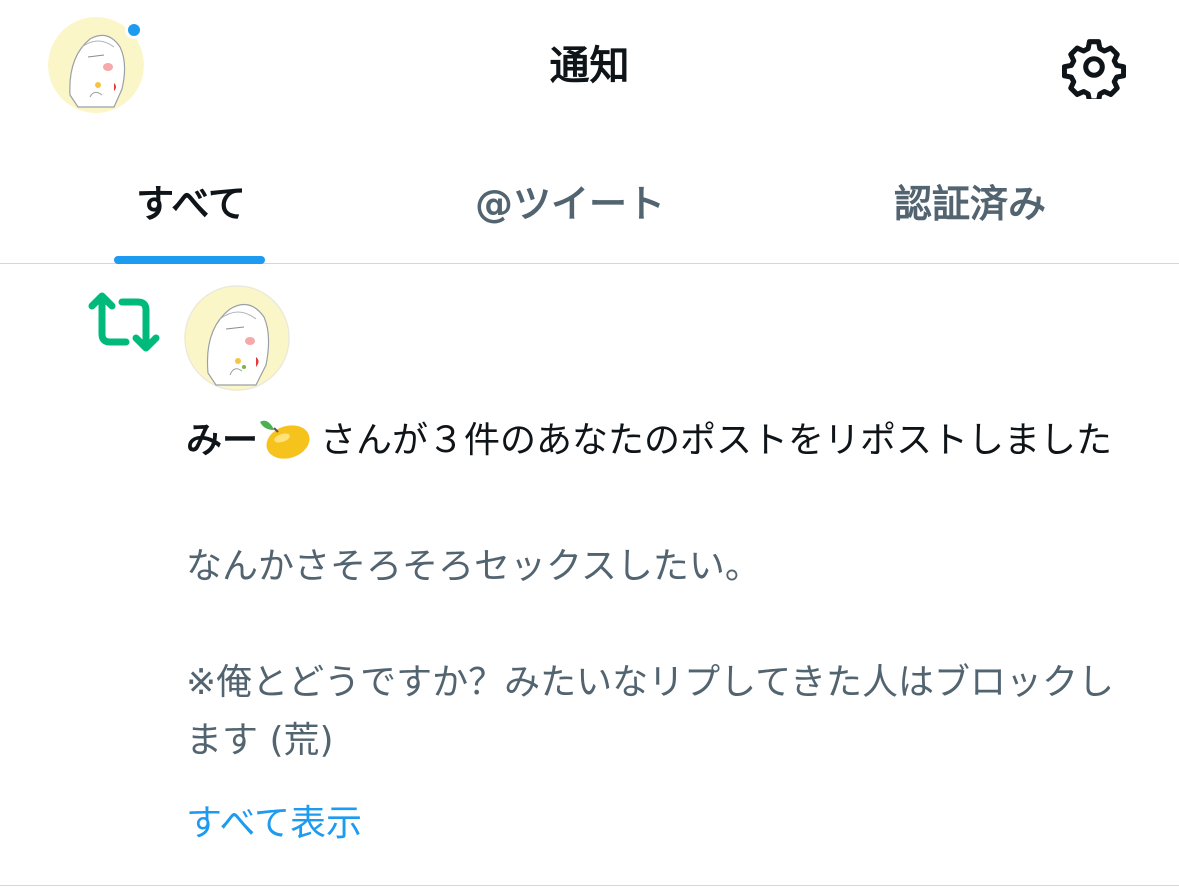  Describe the element at coordinates (589, 66) in the screenshot. I see `page-title: 通知` at that location.